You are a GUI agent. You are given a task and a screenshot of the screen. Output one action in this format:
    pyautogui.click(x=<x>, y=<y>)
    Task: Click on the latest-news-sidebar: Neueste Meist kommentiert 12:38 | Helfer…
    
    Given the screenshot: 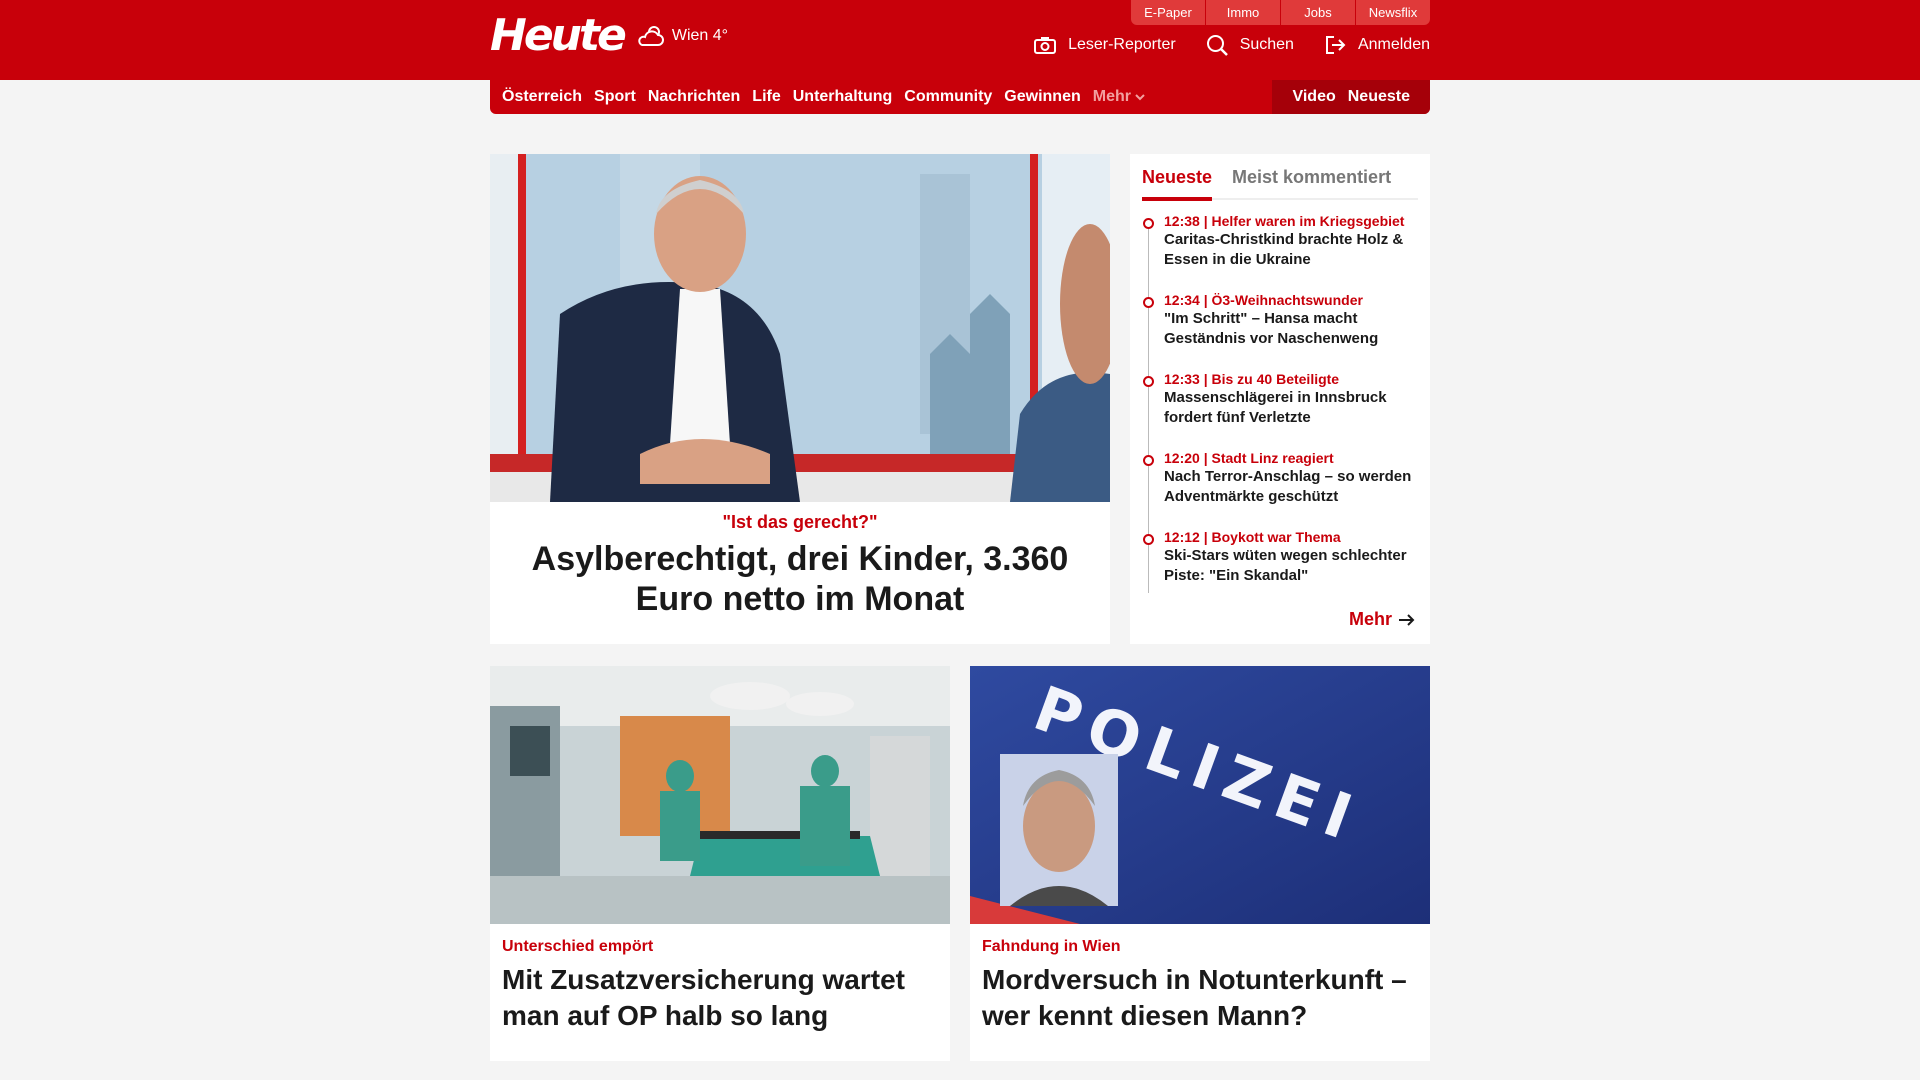 What is the action you would take?
    pyautogui.click(x=1280, y=399)
    